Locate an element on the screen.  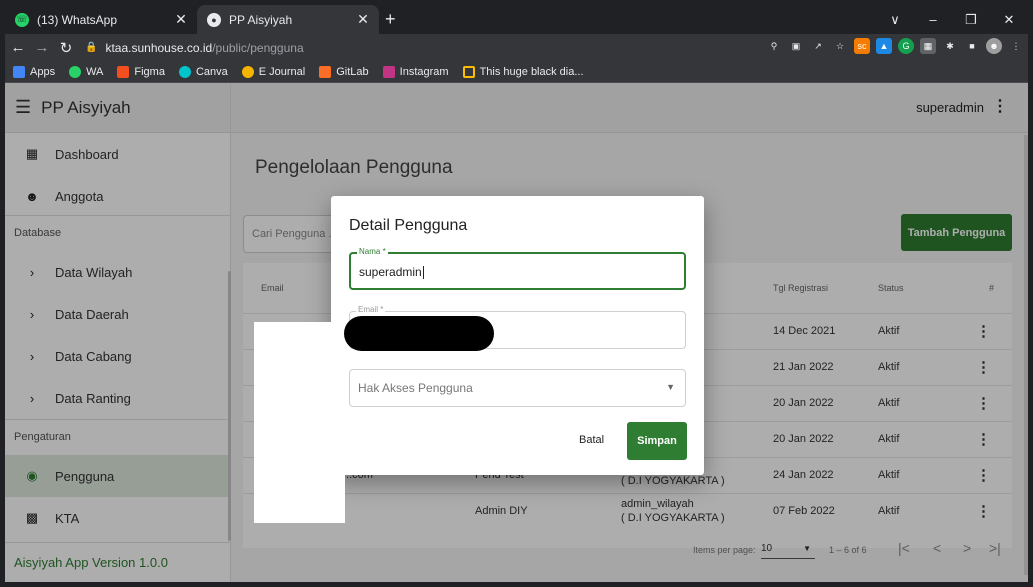
bookmark-label: Canva is located at coordinates (211, 71).